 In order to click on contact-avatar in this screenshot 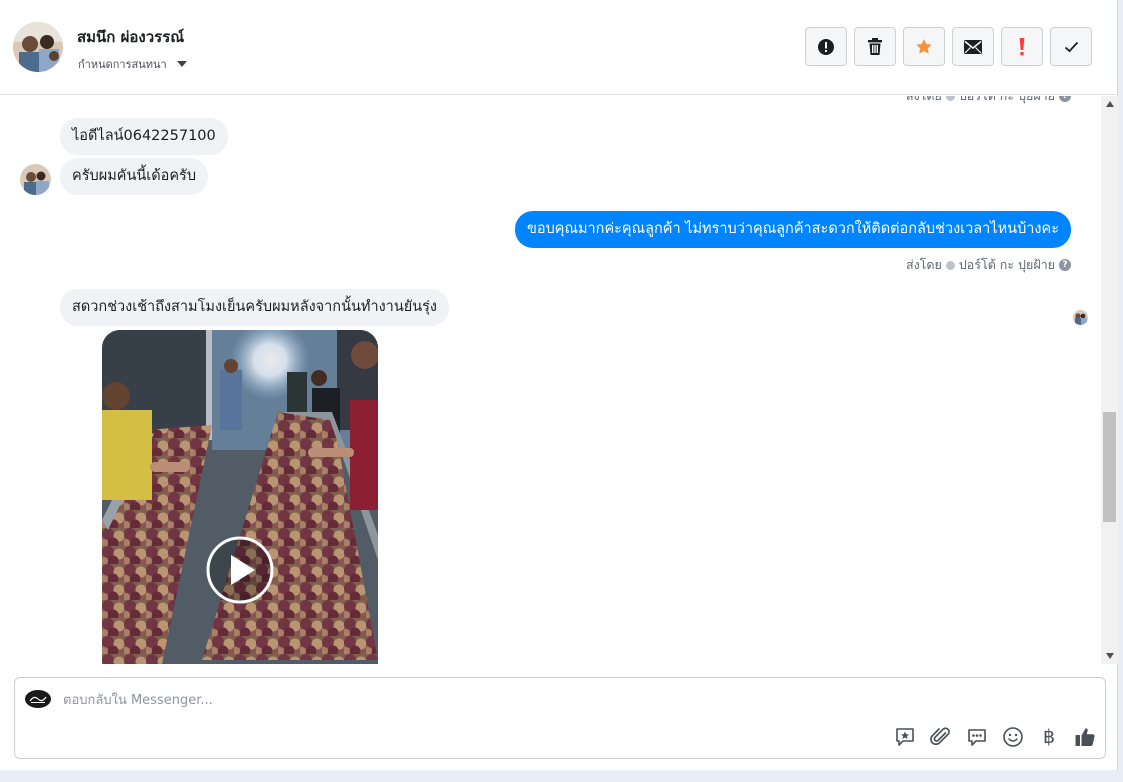, I will do `click(38, 47)`.